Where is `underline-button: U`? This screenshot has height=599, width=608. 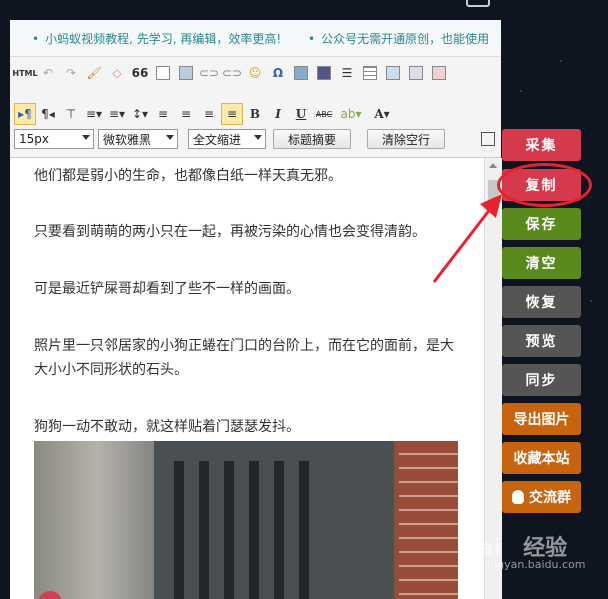 underline-button: U is located at coordinates (301, 114).